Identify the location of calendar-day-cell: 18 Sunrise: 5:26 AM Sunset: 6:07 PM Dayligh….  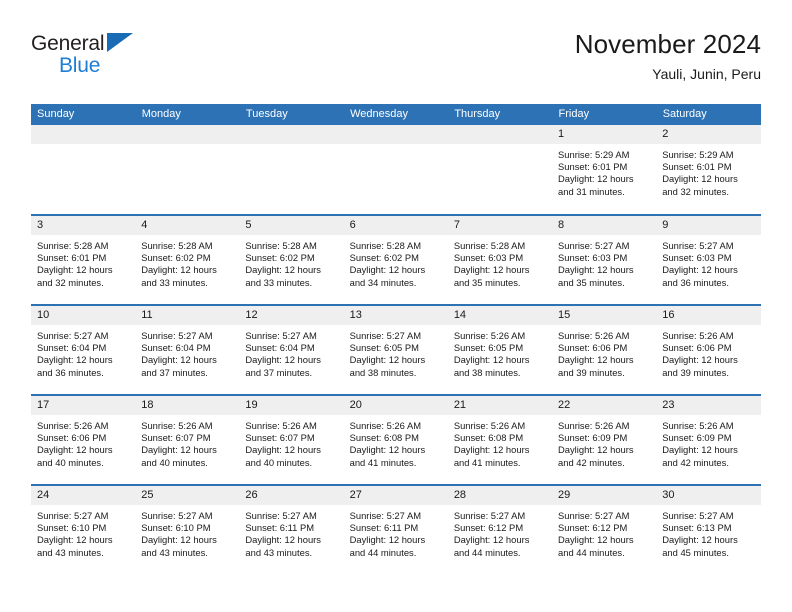
(187, 439).